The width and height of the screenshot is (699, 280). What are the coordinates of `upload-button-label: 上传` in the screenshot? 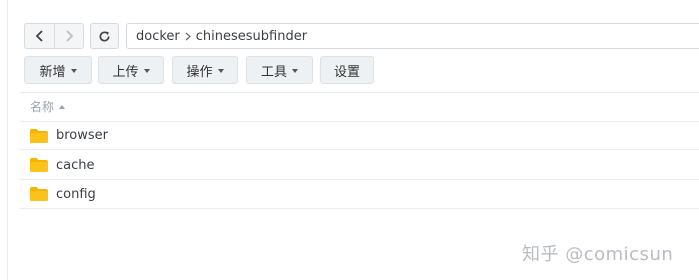 It's located at (125, 72).